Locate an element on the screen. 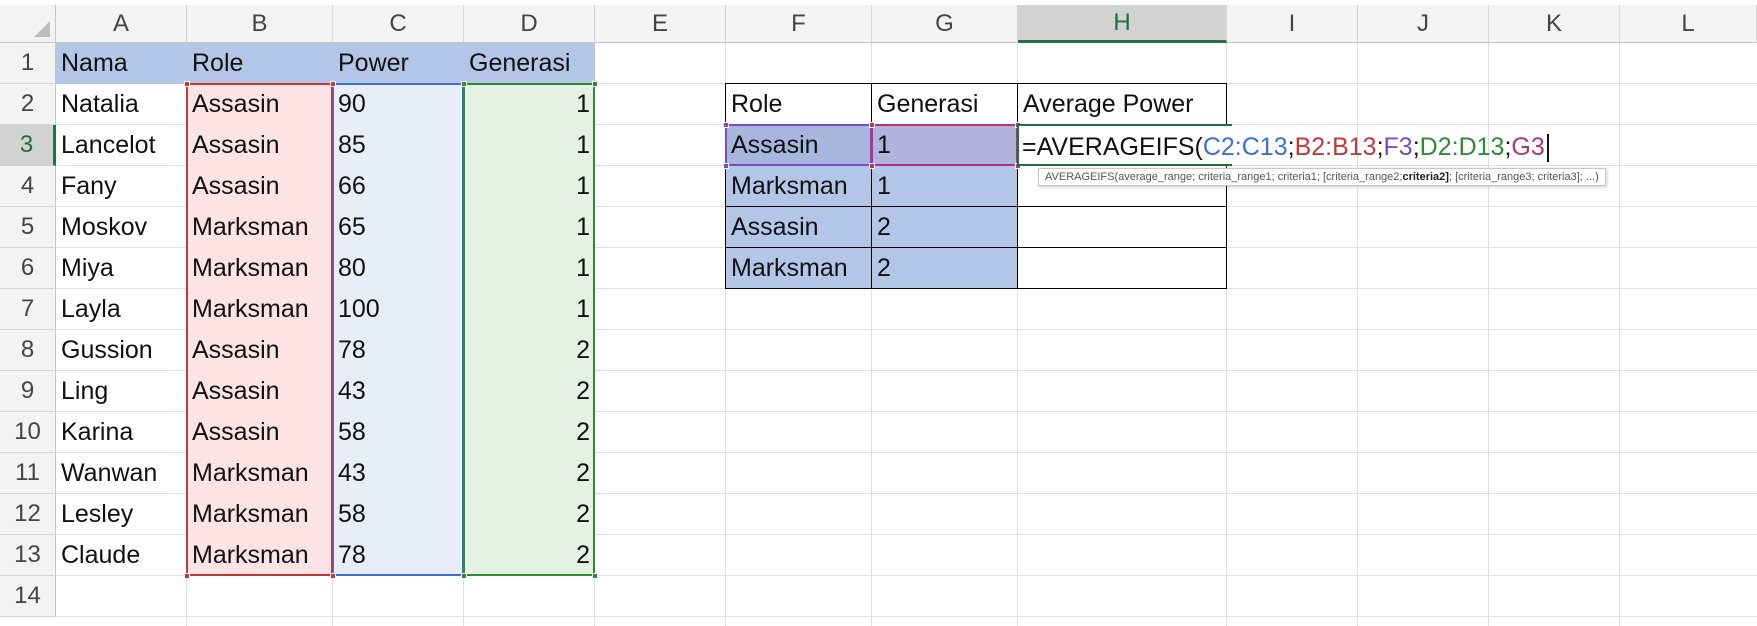 This screenshot has width=1757, height=626. row-header-1: 1 is located at coordinates (28, 63).